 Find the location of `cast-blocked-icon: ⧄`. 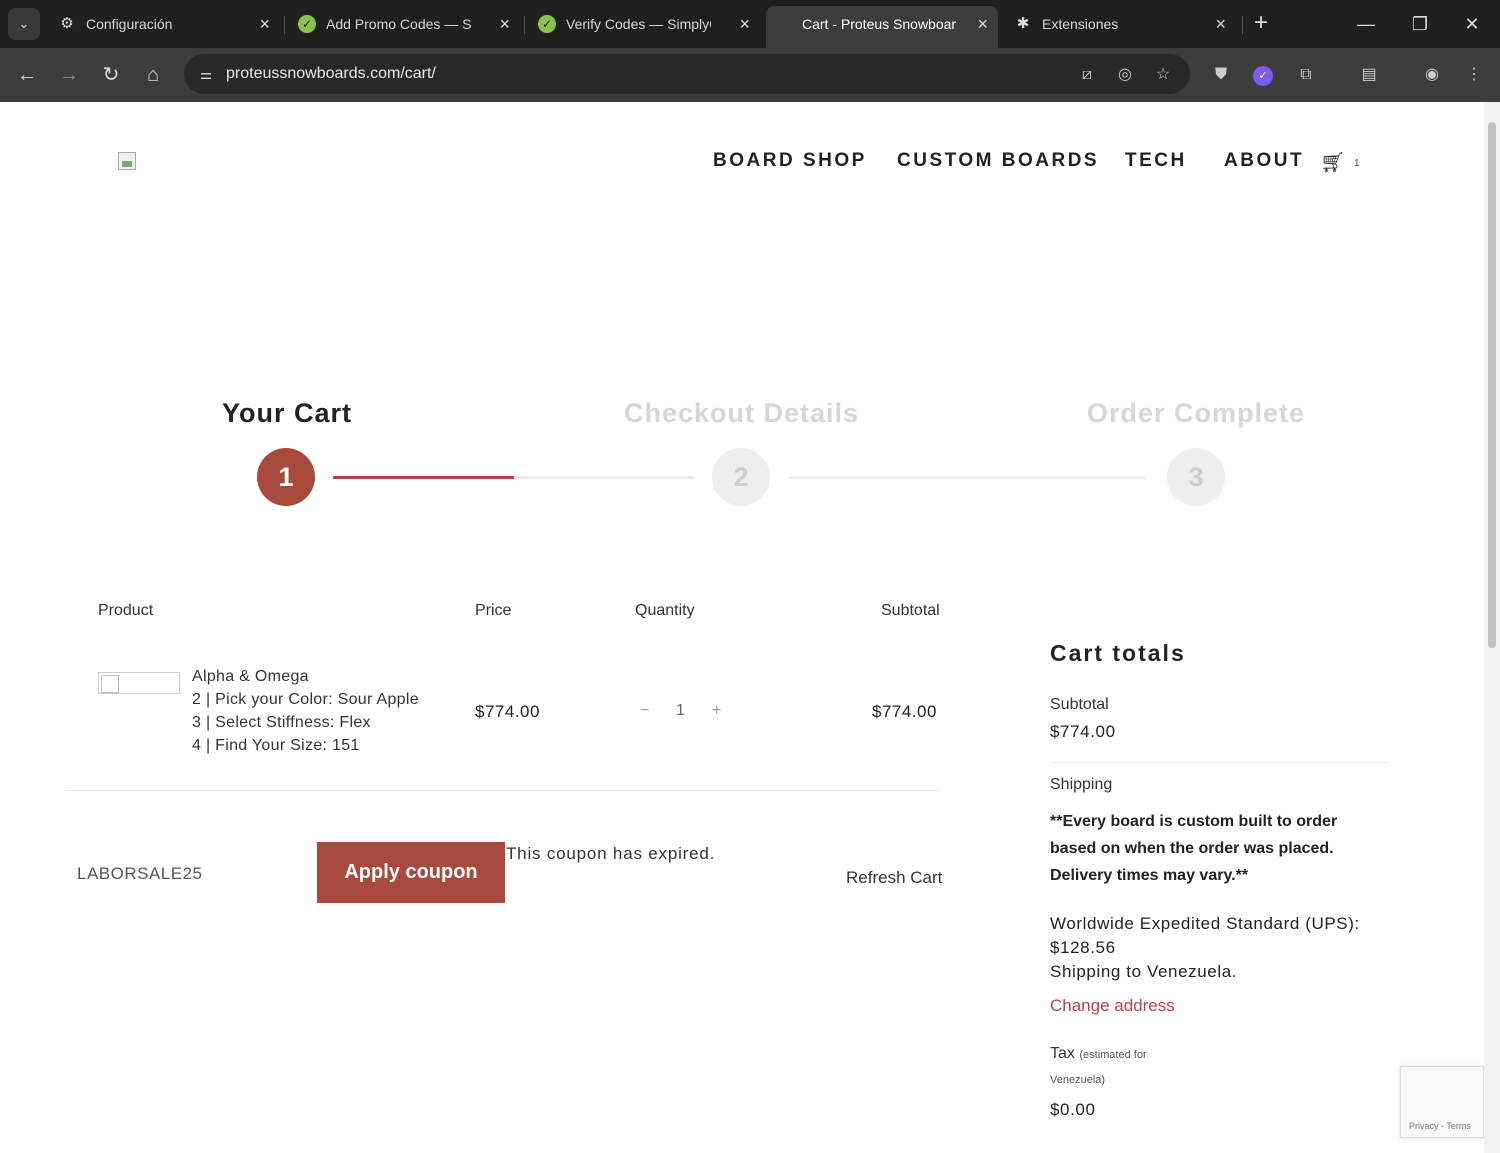

cast-blocked-icon: ⧄ is located at coordinates (1087, 75).